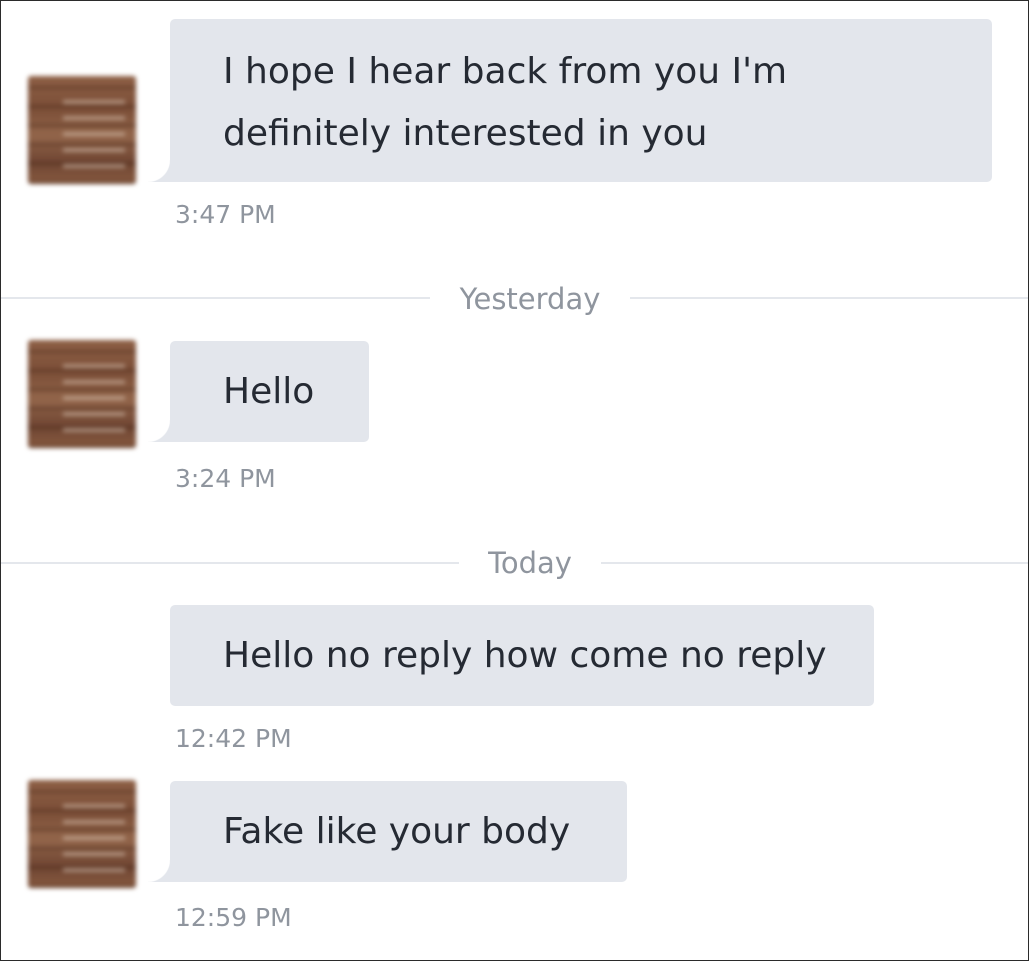  Describe the element at coordinates (225, 478) in the screenshot. I see `message-timestamp: 3:24 PM` at that location.